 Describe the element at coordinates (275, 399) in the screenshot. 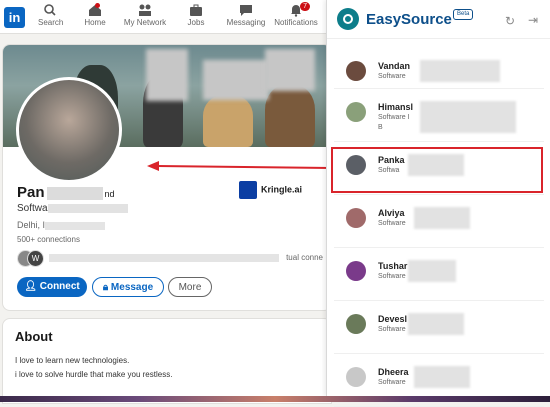

I see `desktop-wallpaper-strip` at that location.